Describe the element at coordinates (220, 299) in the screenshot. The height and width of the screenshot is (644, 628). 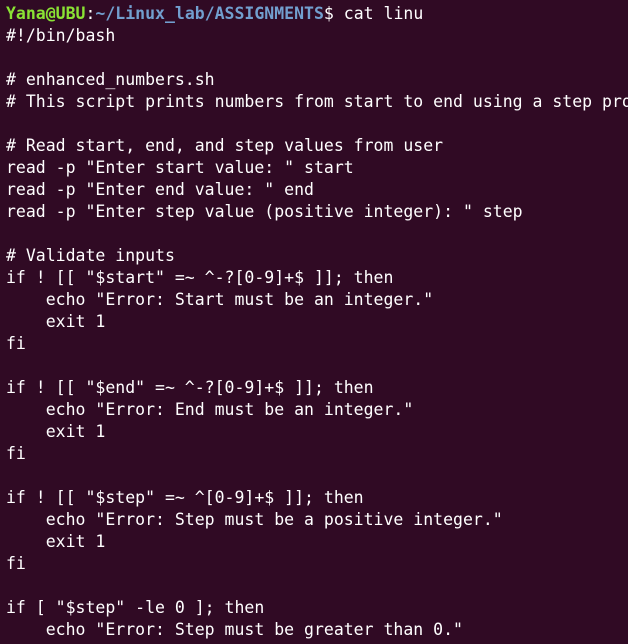
I see `output-line: echo "Error: Start must be an integer."` at that location.